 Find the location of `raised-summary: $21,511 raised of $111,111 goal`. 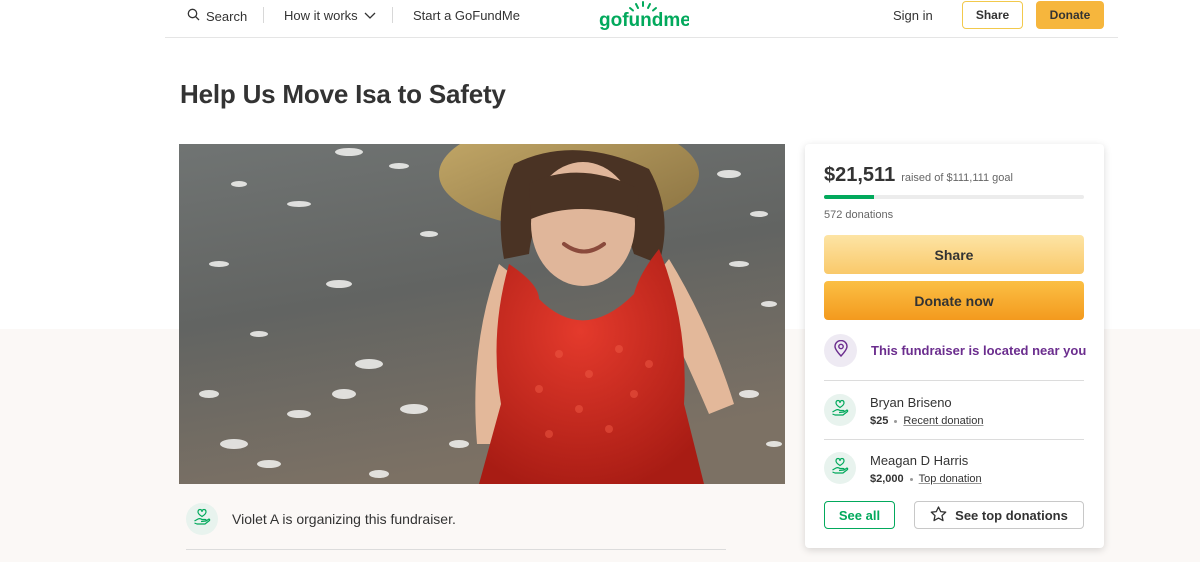

raised-summary: $21,511 raised of $111,111 goal is located at coordinates (918, 175).